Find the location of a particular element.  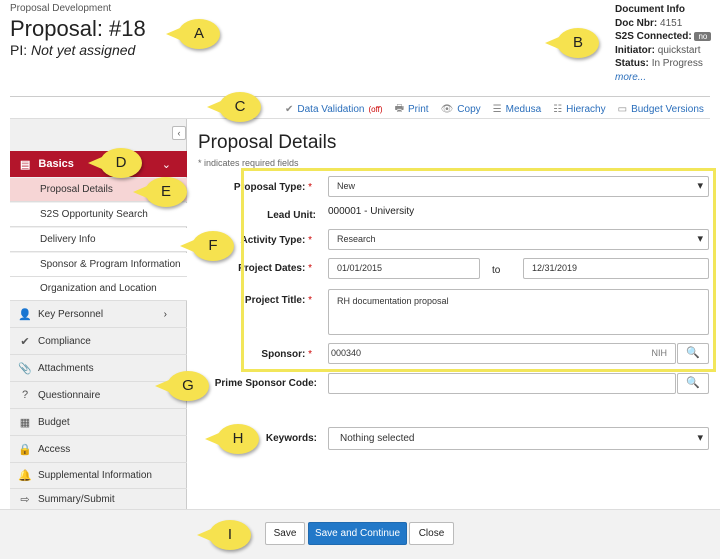

nav-label: Compliance is located at coordinates (64, 341).